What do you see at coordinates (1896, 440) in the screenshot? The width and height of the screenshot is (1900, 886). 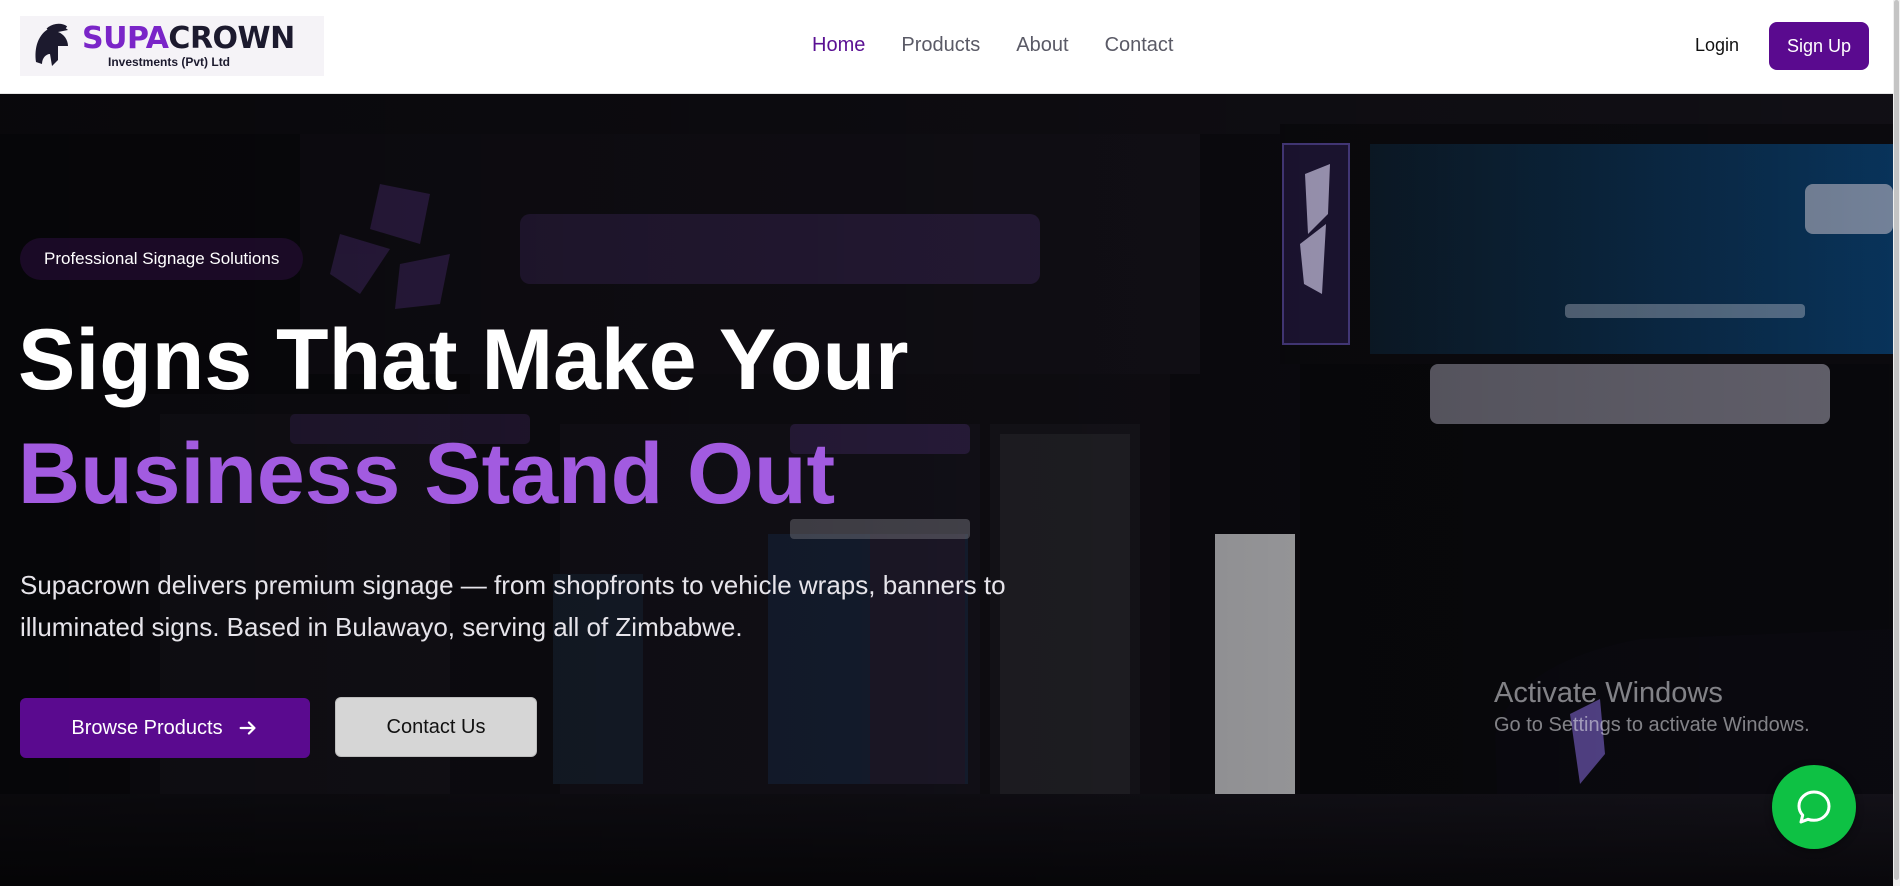 I see `scrollbar-thumb` at bounding box center [1896, 440].